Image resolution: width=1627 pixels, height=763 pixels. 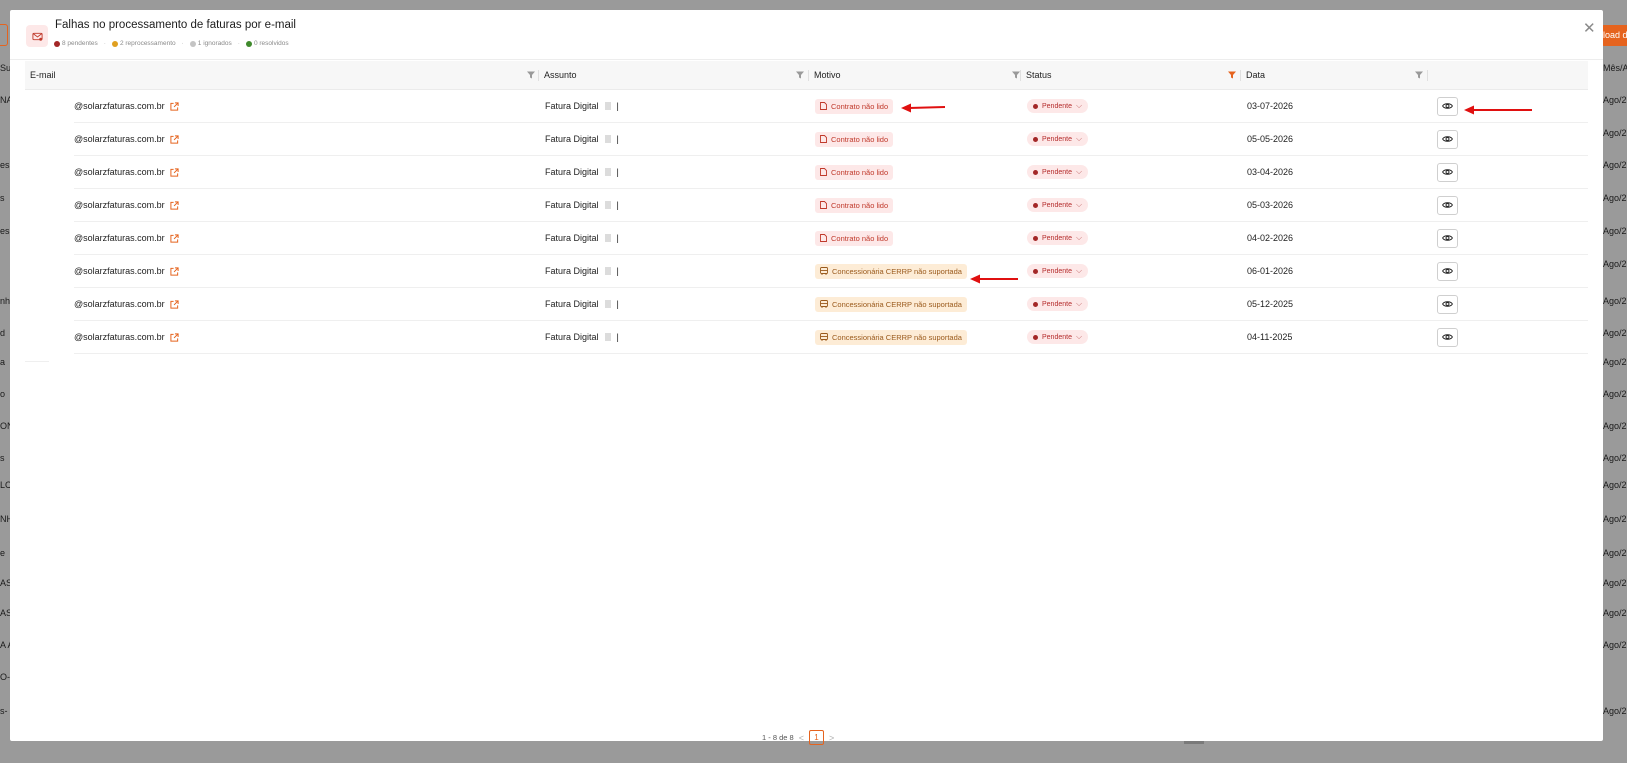 What do you see at coordinates (1255, 75) in the screenshot?
I see `column-header-data: Data` at bounding box center [1255, 75].